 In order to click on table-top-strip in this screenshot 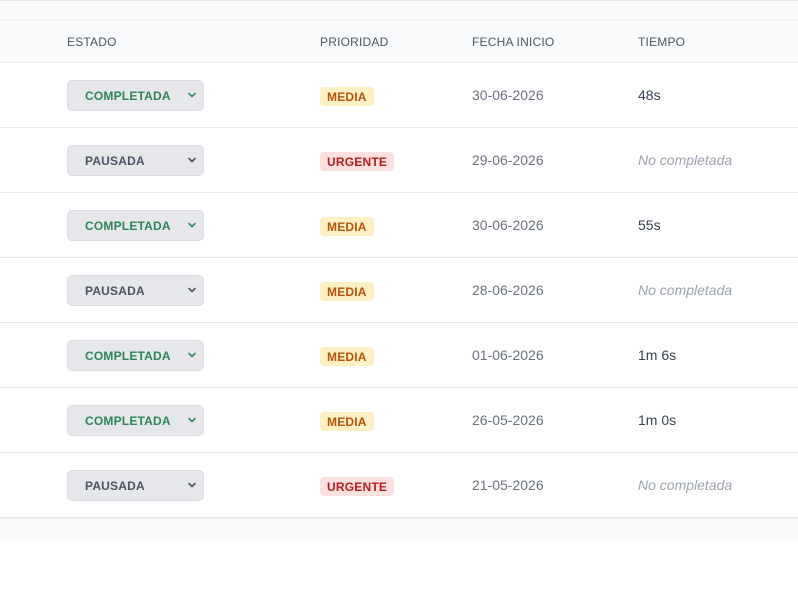, I will do `click(399, 10)`.